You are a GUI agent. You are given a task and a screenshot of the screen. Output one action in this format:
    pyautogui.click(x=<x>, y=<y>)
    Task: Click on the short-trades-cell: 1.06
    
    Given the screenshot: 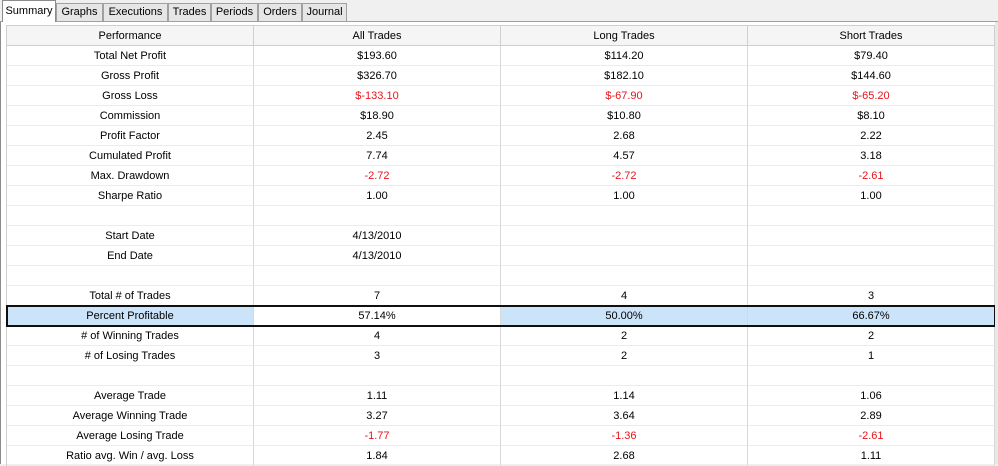 What is the action you would take?
    pyautogui.click(x=871, y=396)
    